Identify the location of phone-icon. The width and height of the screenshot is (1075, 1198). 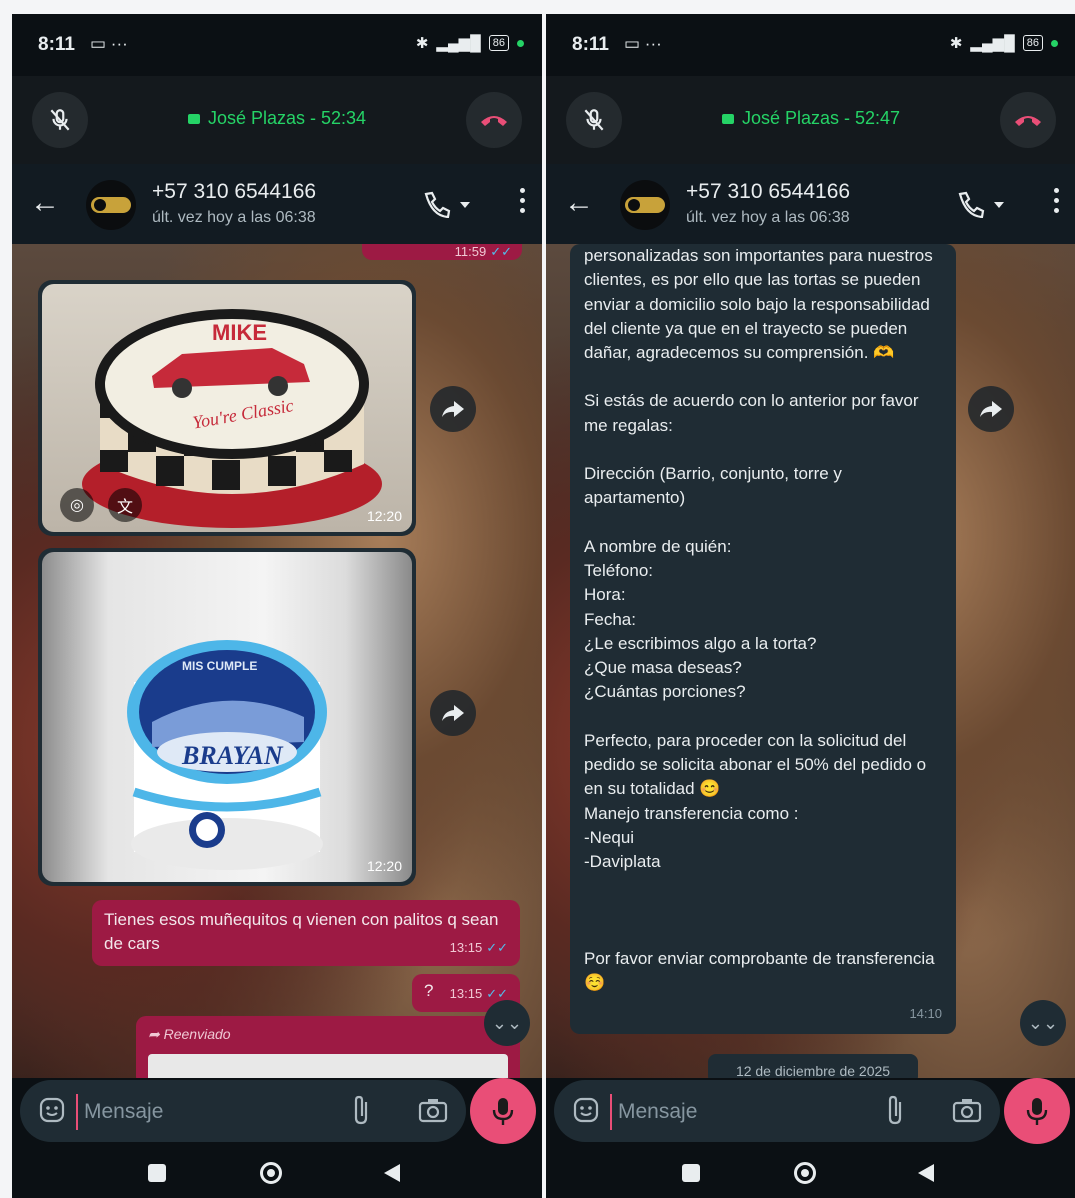
(981, 205).